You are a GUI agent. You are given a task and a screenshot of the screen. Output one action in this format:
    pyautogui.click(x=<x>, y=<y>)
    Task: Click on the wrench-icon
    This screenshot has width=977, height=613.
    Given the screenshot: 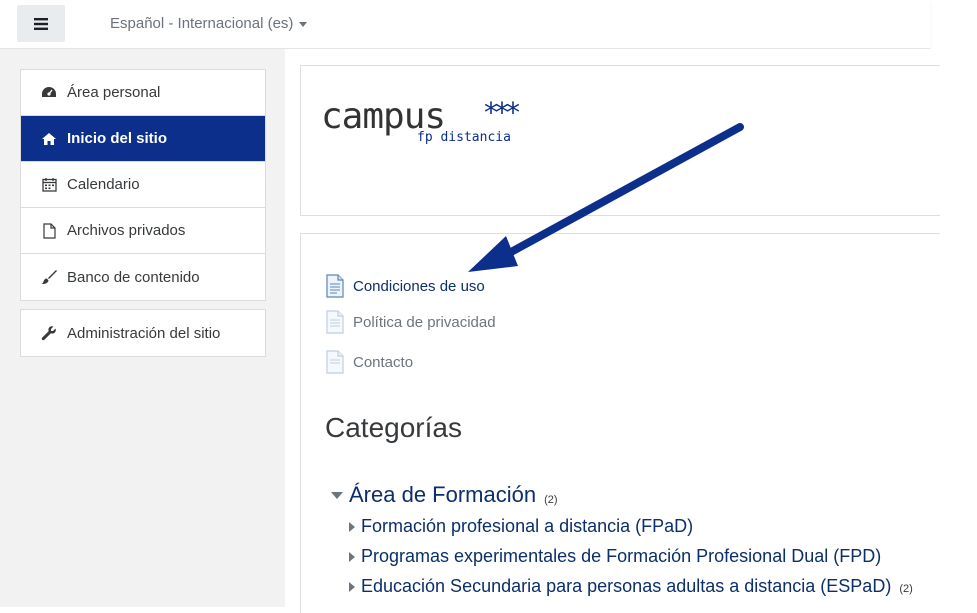 What is the action you would take?
    pyautogui.click(x=49, y=333)
    